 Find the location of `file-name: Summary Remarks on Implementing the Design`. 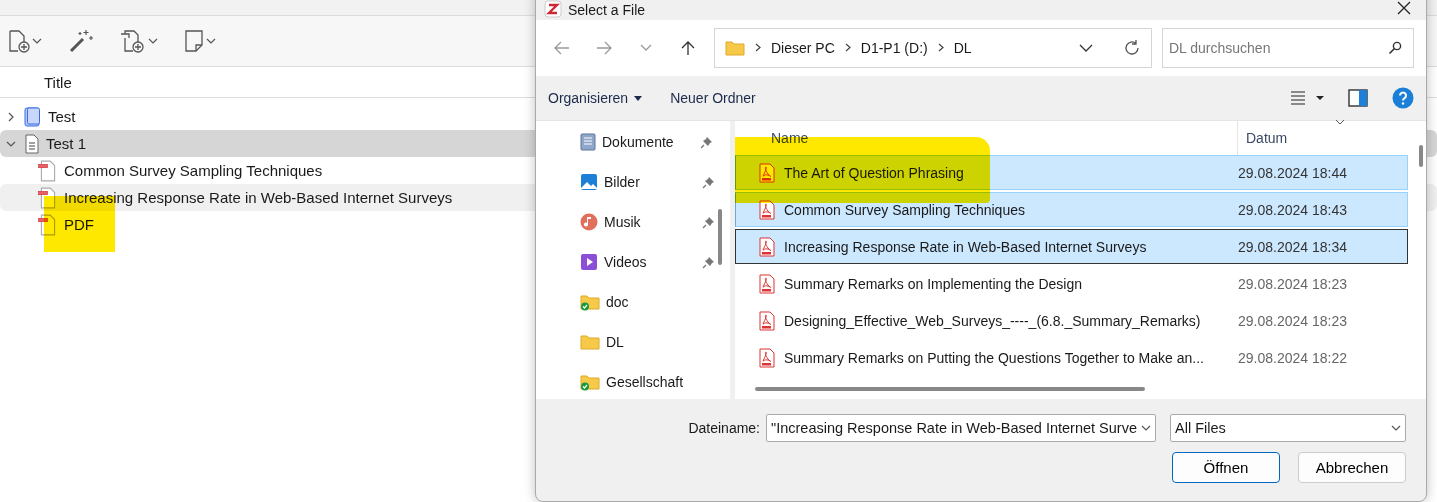

file-name: Summary Remarks on Implementing the Design is located at coordinates (933, 283).